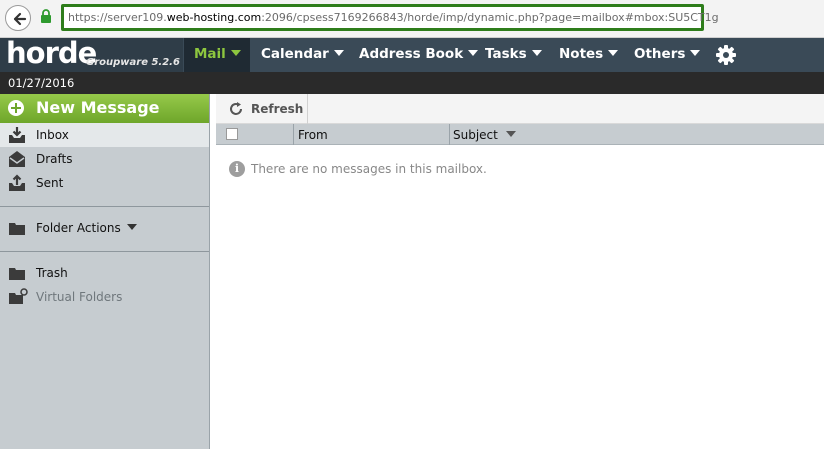 Image resolution: width=824 pixels, height=449 pixels. I want to click on folder-virtual-folders-label: Virtual Folders, so click(79, 297).